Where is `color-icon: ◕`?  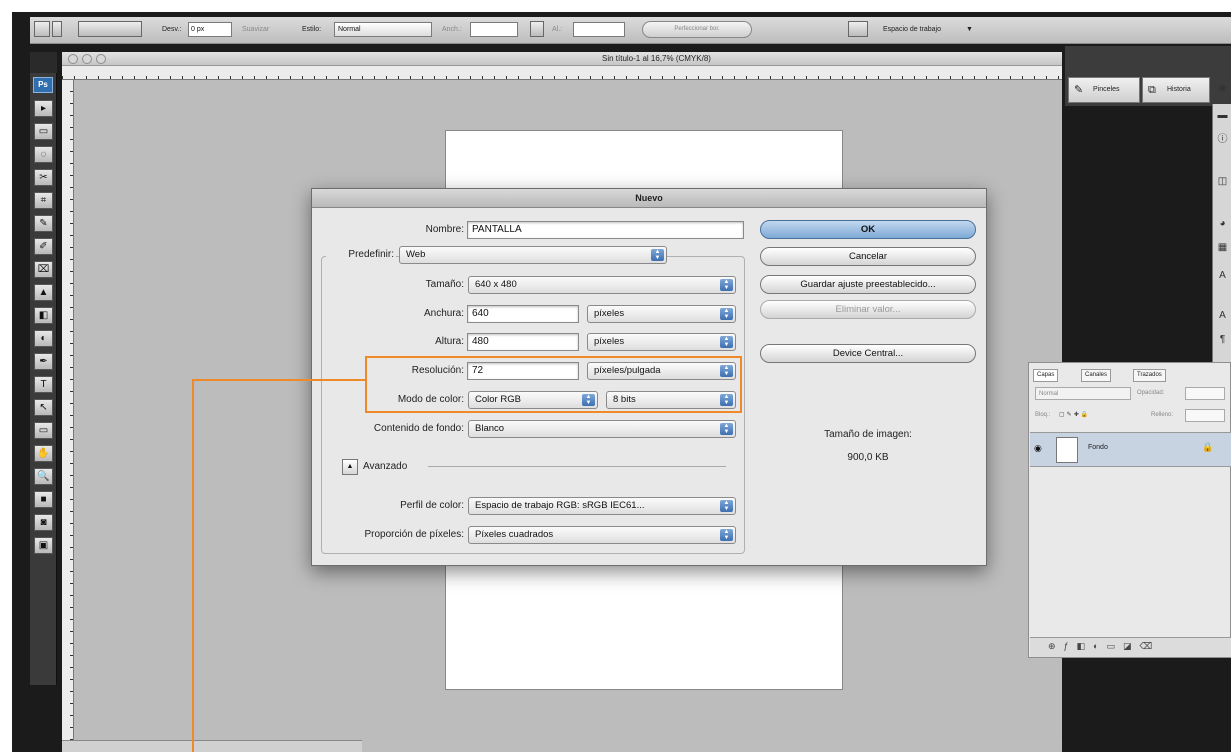
color-icon: ◕ is located at coordinates (1222, 224).